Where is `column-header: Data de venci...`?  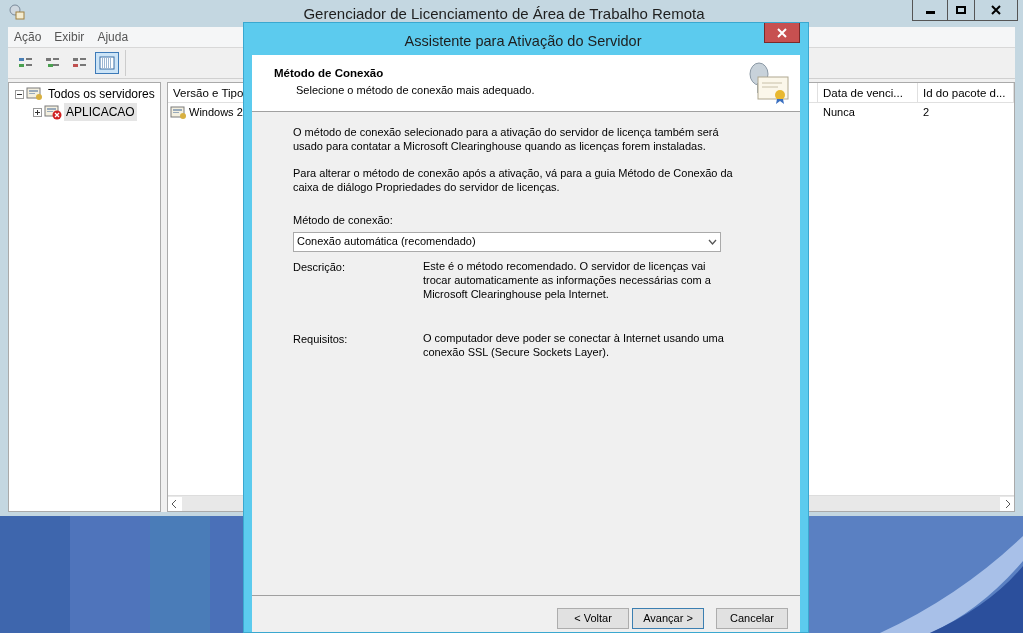
column-header: Data de venci... is located at coordinates (868, 92).